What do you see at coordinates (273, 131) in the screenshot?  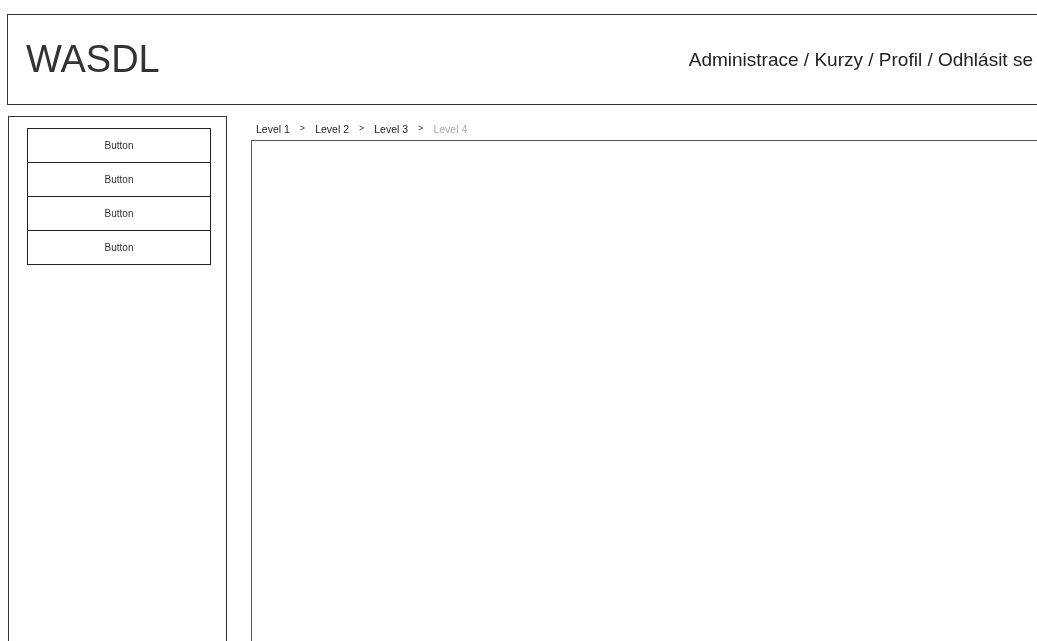 I see `breadcrumb-item: Level 1` at bounding box center [273, 131].